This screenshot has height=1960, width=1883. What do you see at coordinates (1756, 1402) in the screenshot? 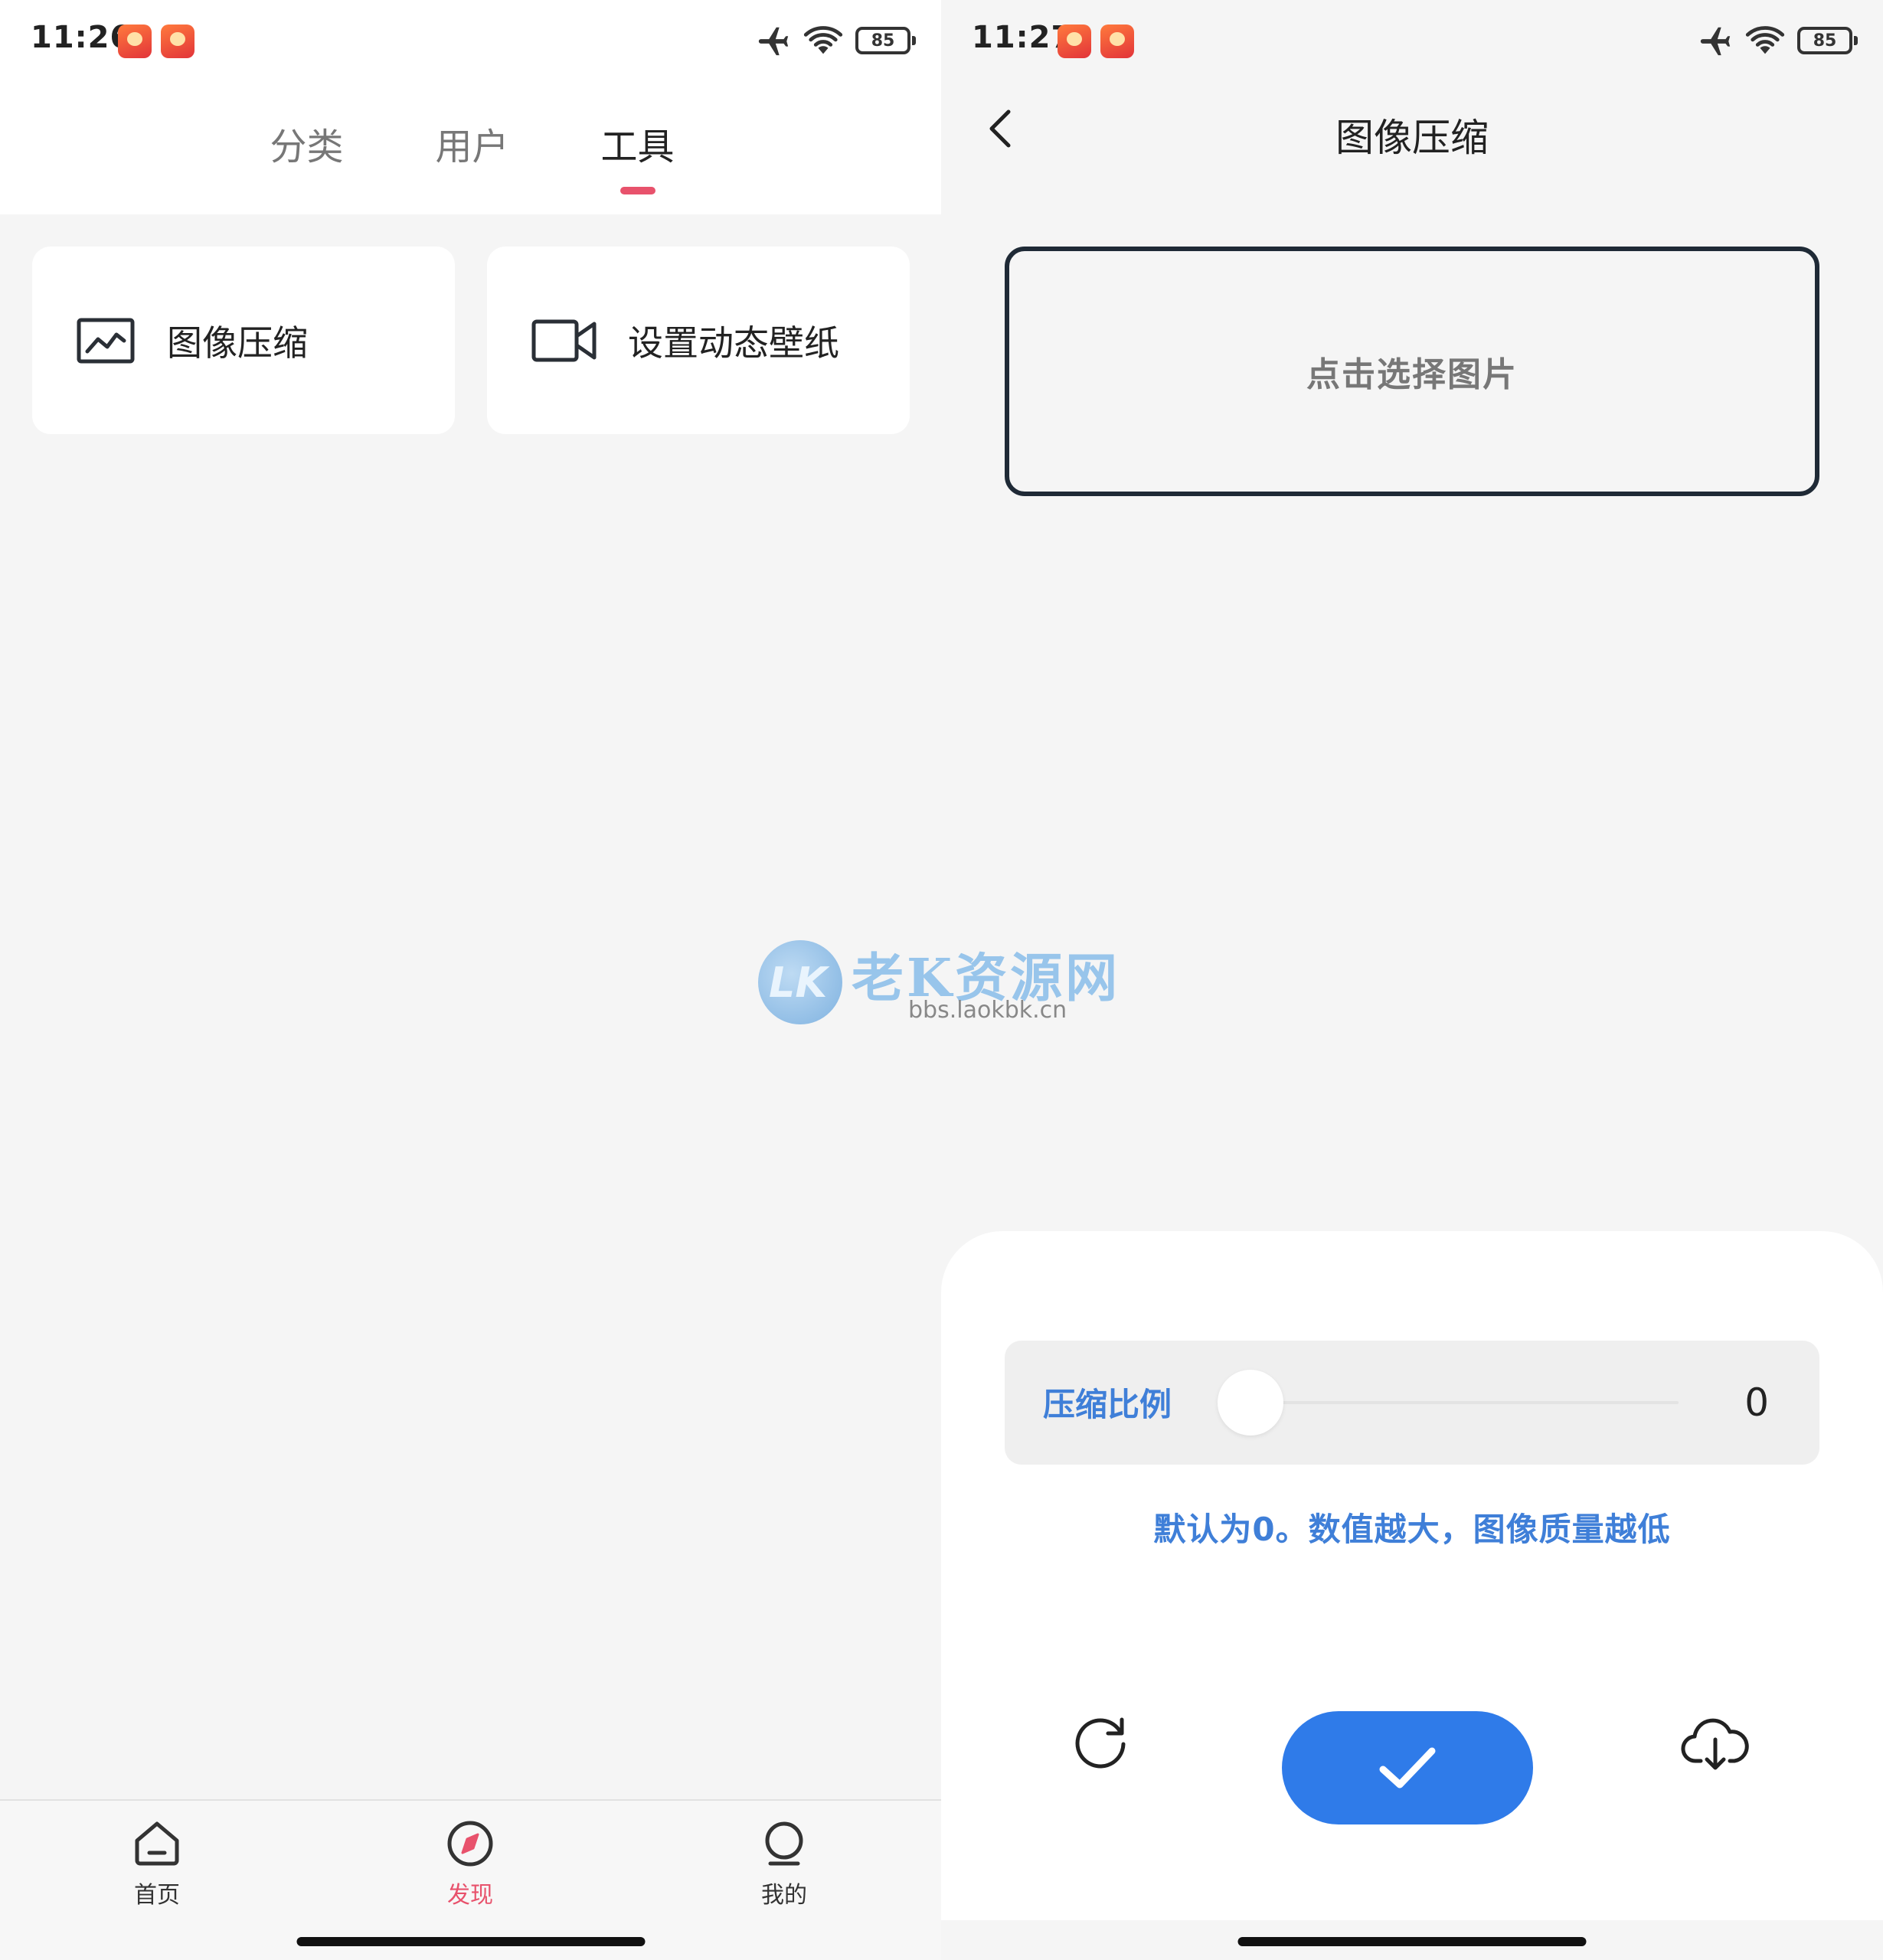
I see `compress-ratio-value: 0` at bounding box center [1756, 1402].